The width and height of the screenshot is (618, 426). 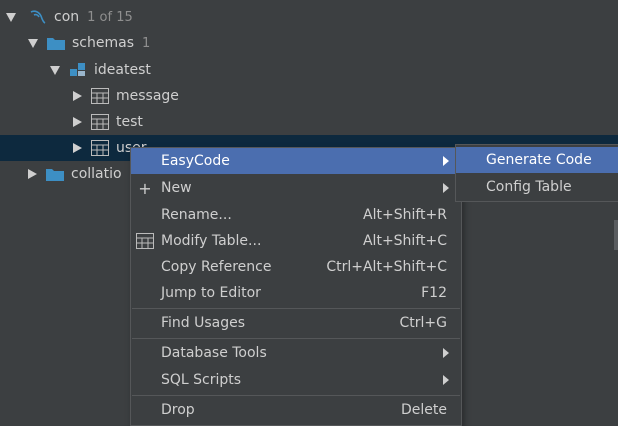 What do you see at coordinates (38, 17) in the screenshot?
I see `mysql-dolphin-icon` at bounding box center [38, 17].